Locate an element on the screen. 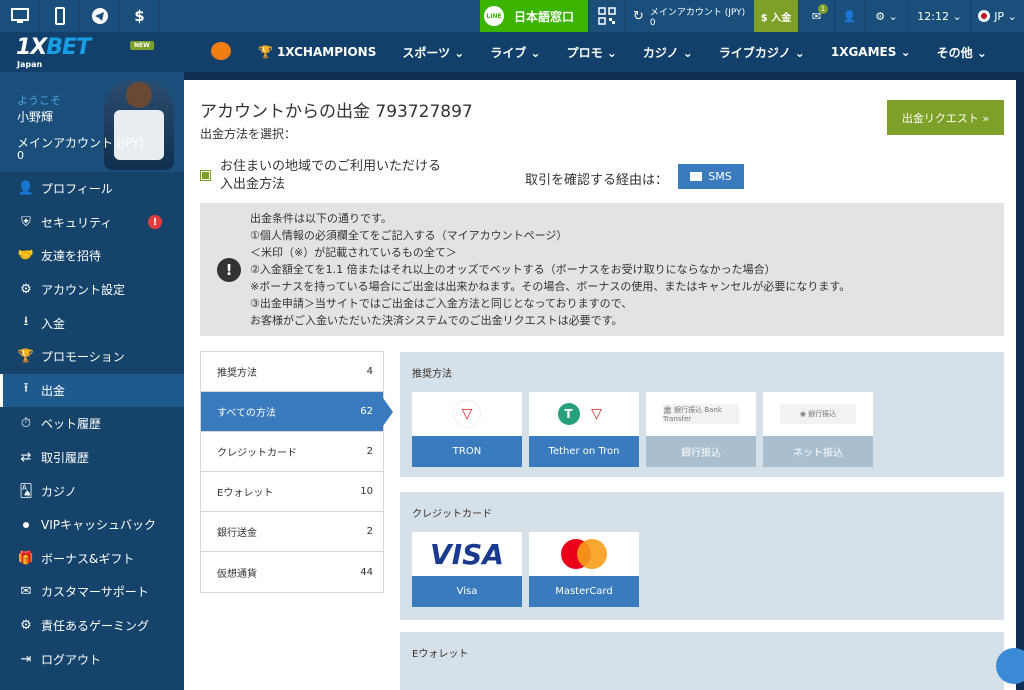 Image resolution: width=1024 pixels, height=690 pixels. account-selector: ↻ メインアカウント (JPY) 0 is located at coordinates (689, 16).